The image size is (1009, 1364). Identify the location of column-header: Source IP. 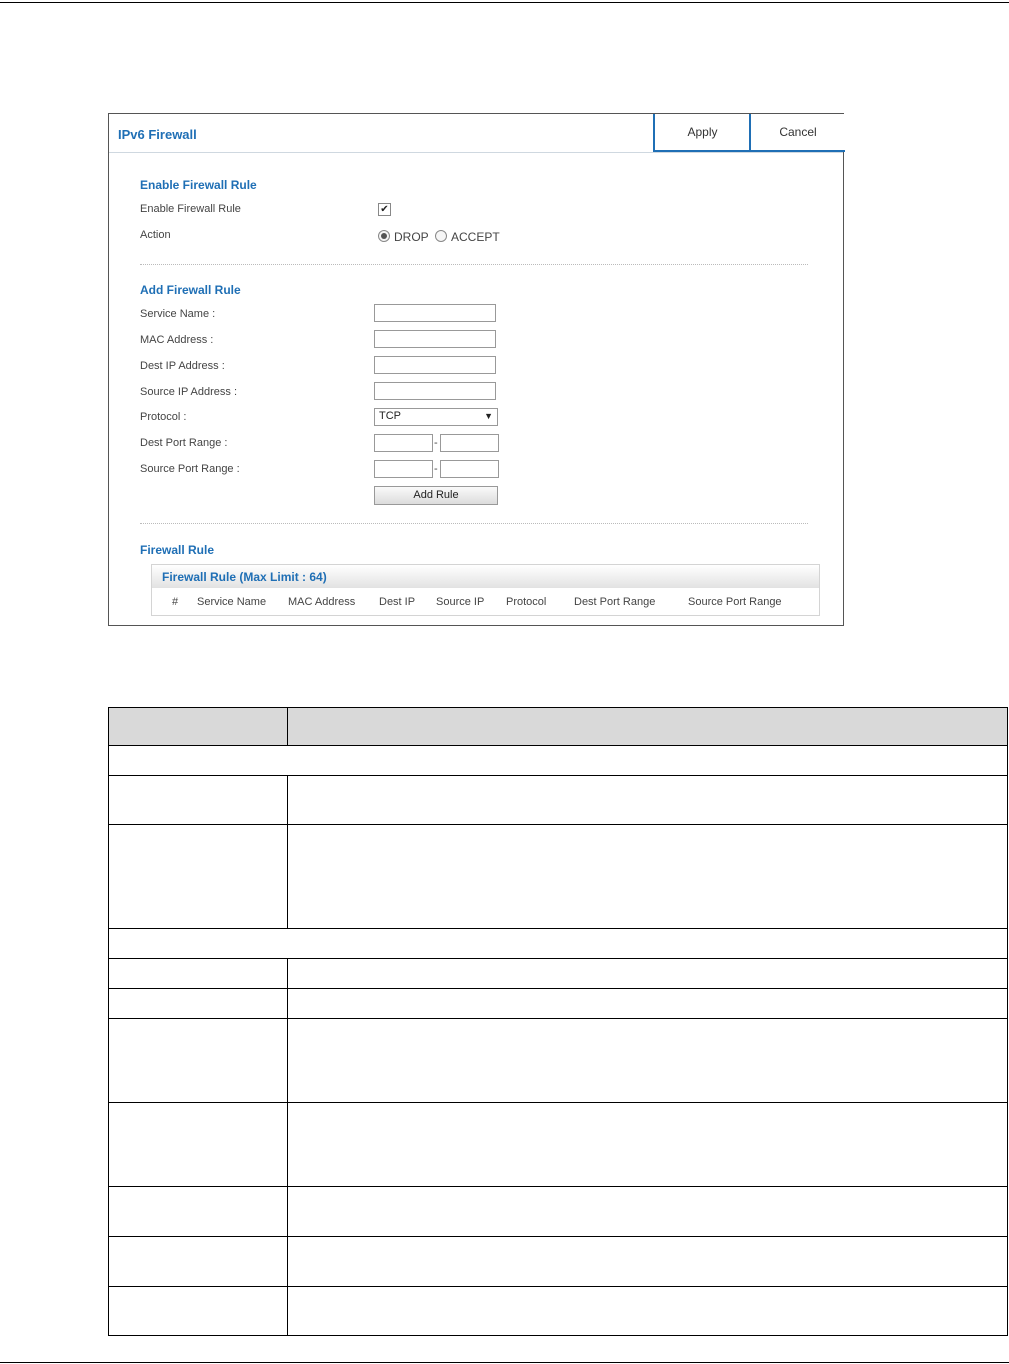
(460, 602).